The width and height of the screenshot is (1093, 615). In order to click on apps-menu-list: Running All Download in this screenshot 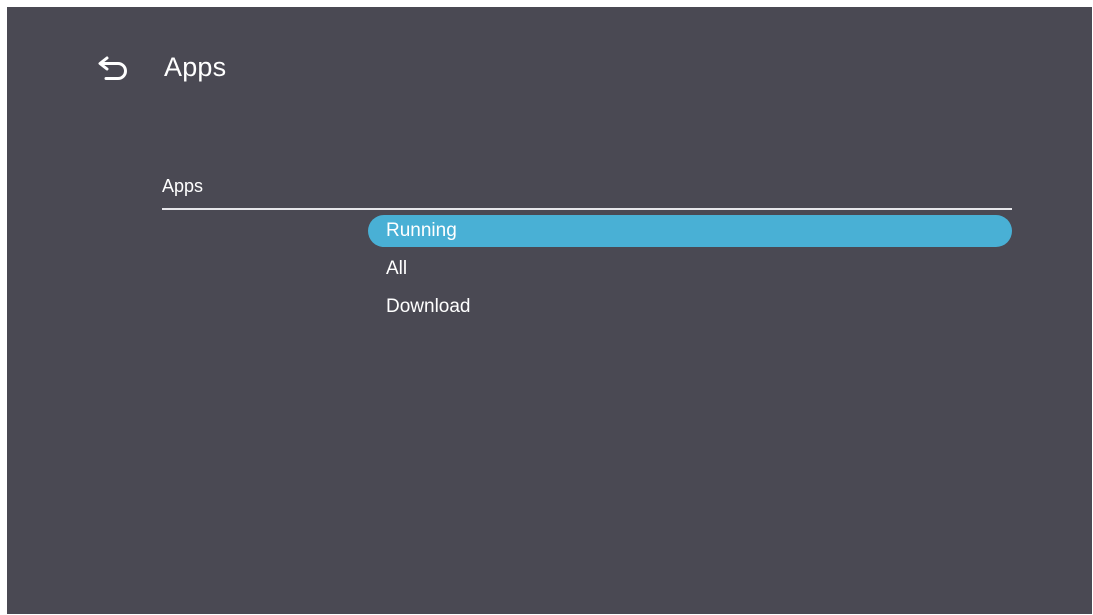, I will do `click(690, 272)`.